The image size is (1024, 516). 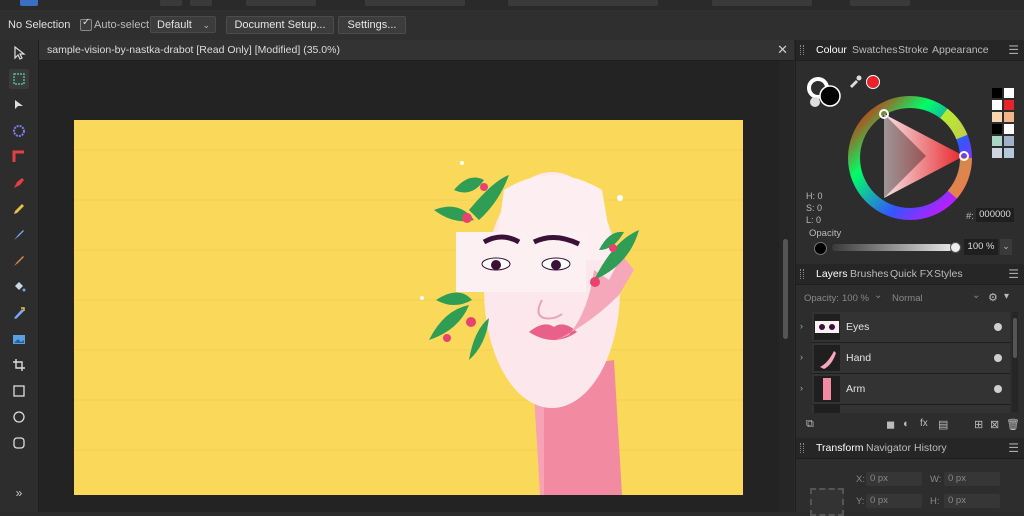 What do you see at coordinates (831, 50) in the screenshot?
I see `tab-colour: Colour` at bounding box center [831, 50].